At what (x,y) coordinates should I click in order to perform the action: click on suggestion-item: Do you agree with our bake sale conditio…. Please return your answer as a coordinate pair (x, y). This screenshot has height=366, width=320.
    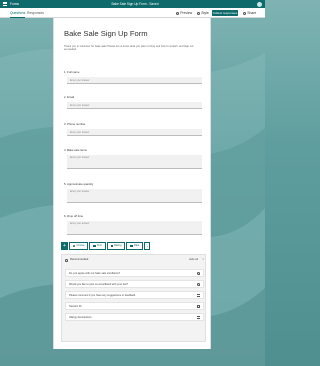
    Looking at the image, I should click on (134, 273).